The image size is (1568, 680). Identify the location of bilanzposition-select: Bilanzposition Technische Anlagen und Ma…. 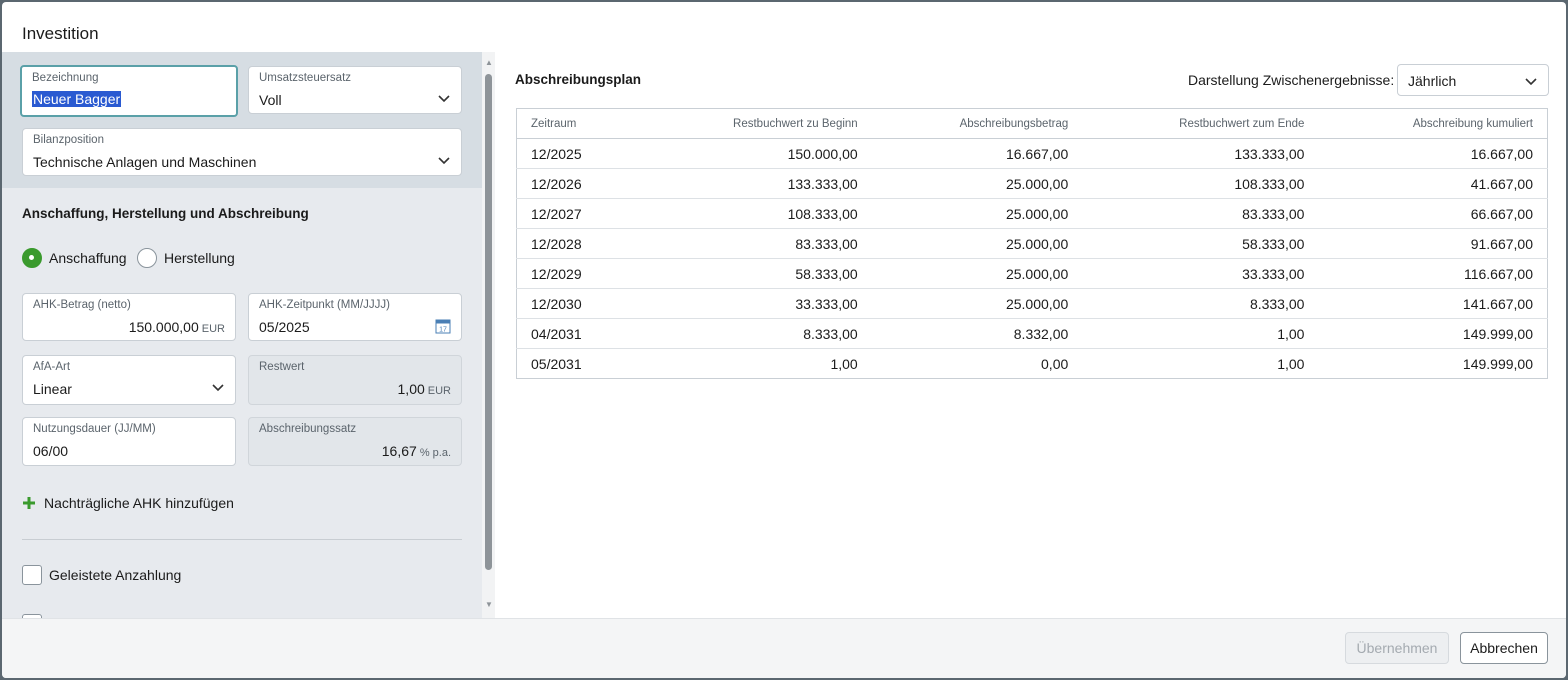
(242, 152).